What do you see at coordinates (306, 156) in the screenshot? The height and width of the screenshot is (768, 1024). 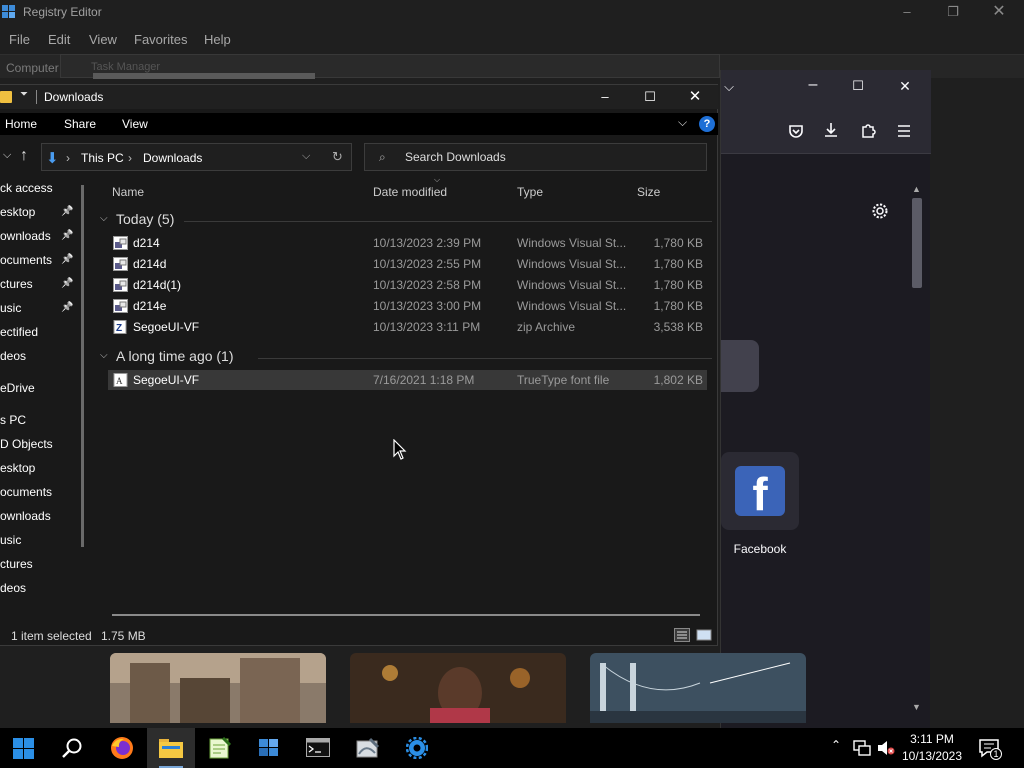 I see `address-dropdown-icon: ⌵` at bounding box center [306, 156].